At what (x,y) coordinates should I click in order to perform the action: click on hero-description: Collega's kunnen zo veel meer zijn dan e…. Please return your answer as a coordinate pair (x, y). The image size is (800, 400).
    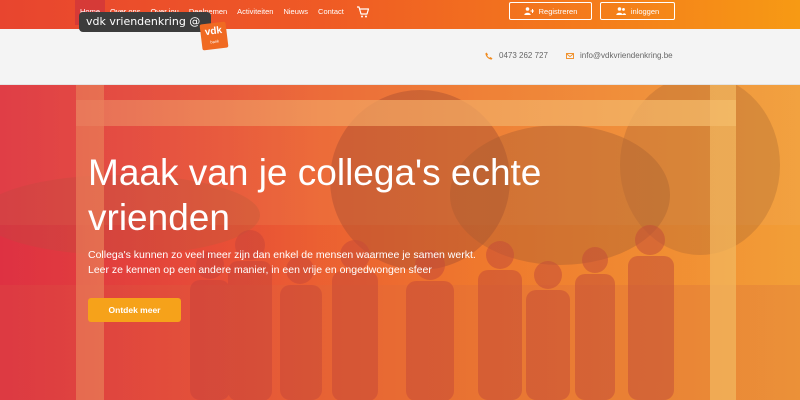
    Looking at the image, I should click on (318, 263).